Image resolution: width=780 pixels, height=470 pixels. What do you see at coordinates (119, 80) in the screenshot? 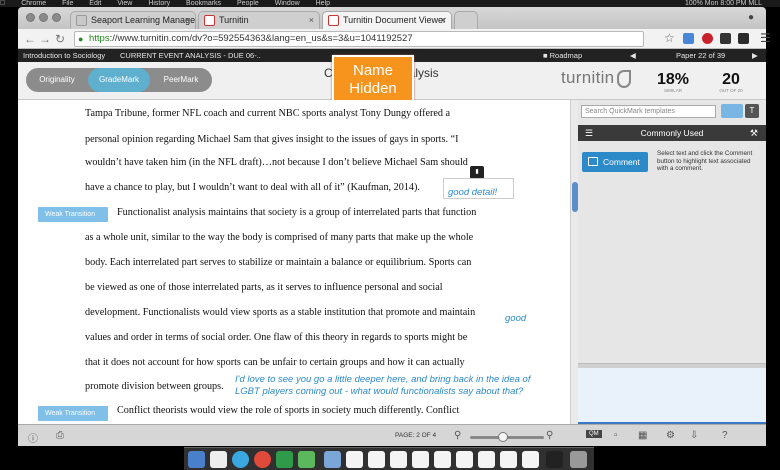
I see `tab-grademark: GradeMark` at bounding box center [119, 80].